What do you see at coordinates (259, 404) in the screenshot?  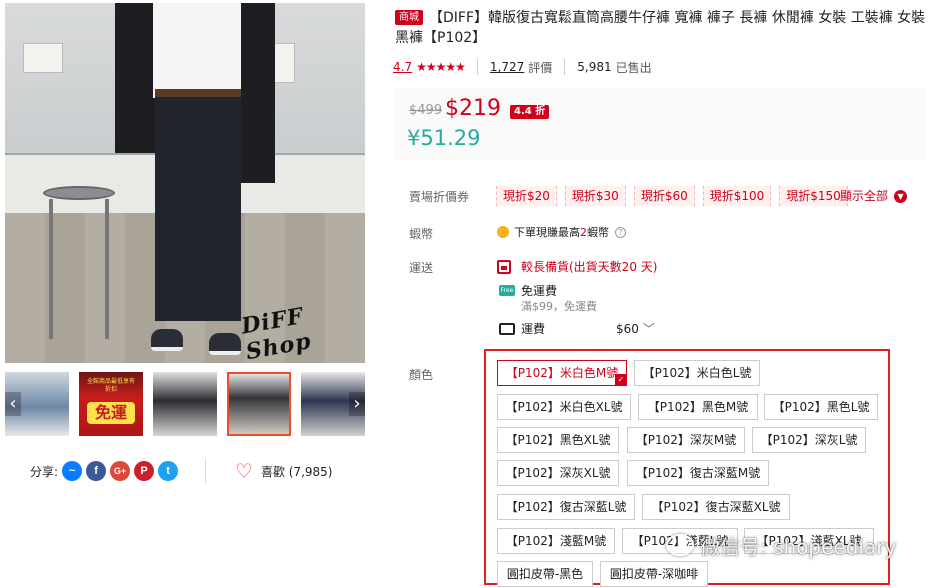 I see `thumbnail-active` at bounding box center [259, 404].